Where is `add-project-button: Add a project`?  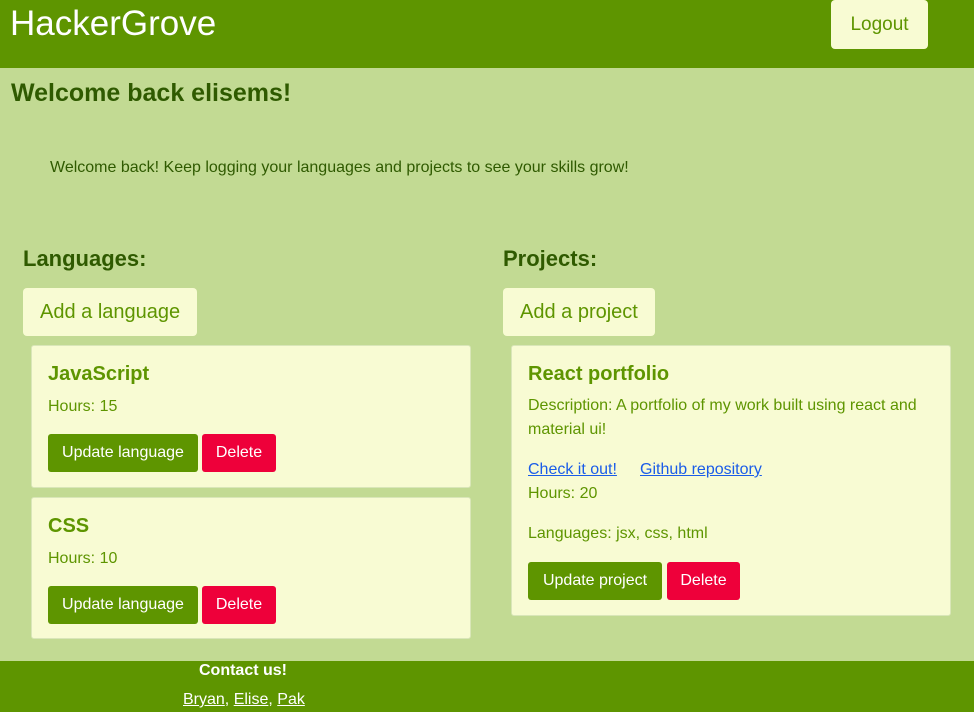 add-project-button: Add a project is located at coordinates (579, 312).